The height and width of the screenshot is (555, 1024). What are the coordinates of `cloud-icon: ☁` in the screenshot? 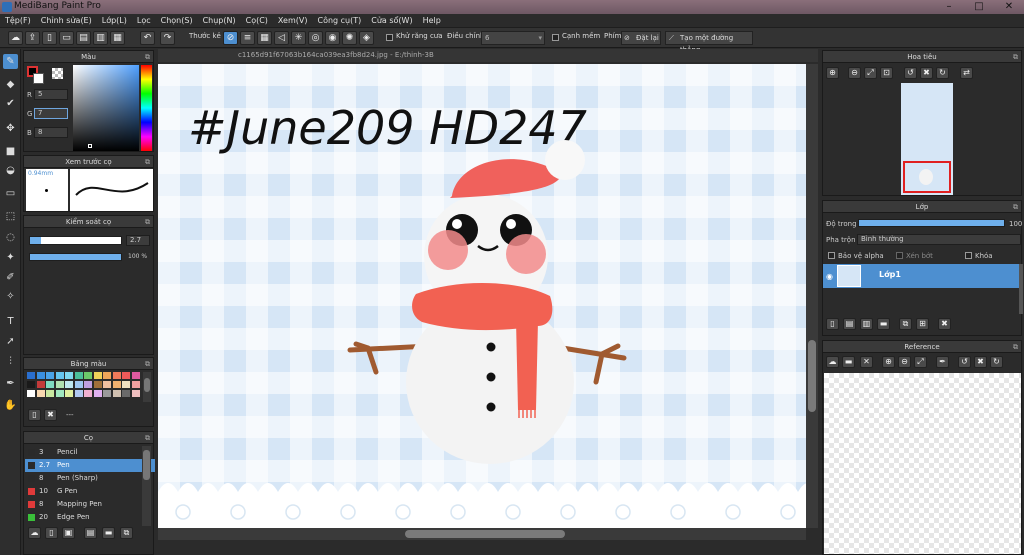 It's located at (15, 38).